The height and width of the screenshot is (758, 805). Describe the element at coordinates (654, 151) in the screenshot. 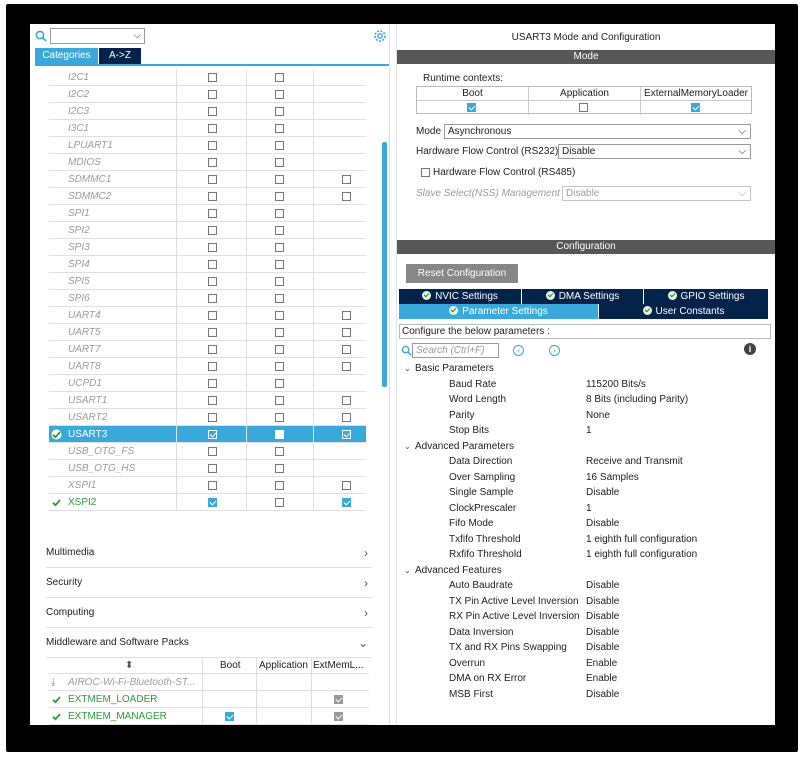

I see `hwfc-rs232-select: Disable ⌵` at that location.